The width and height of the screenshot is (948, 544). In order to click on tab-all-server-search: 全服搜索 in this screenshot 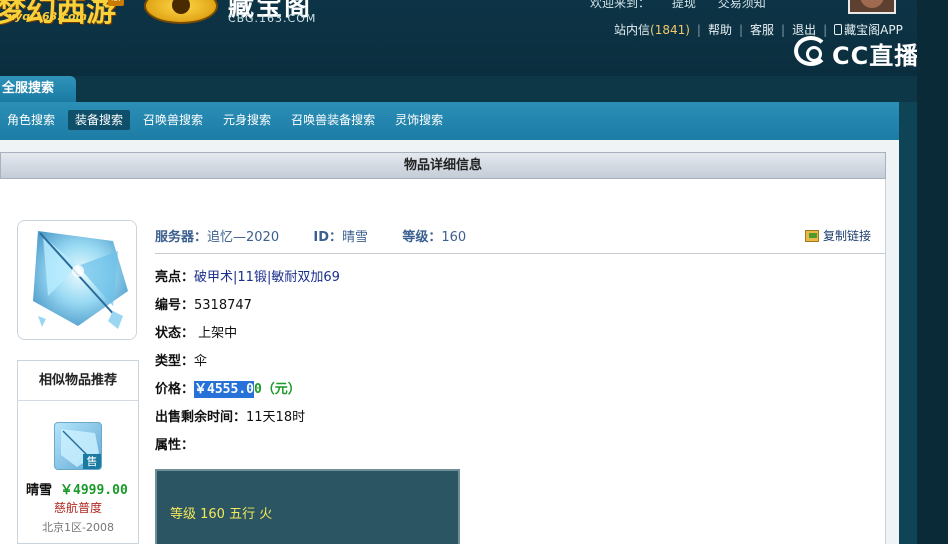, I will do `click(38, 89)`.